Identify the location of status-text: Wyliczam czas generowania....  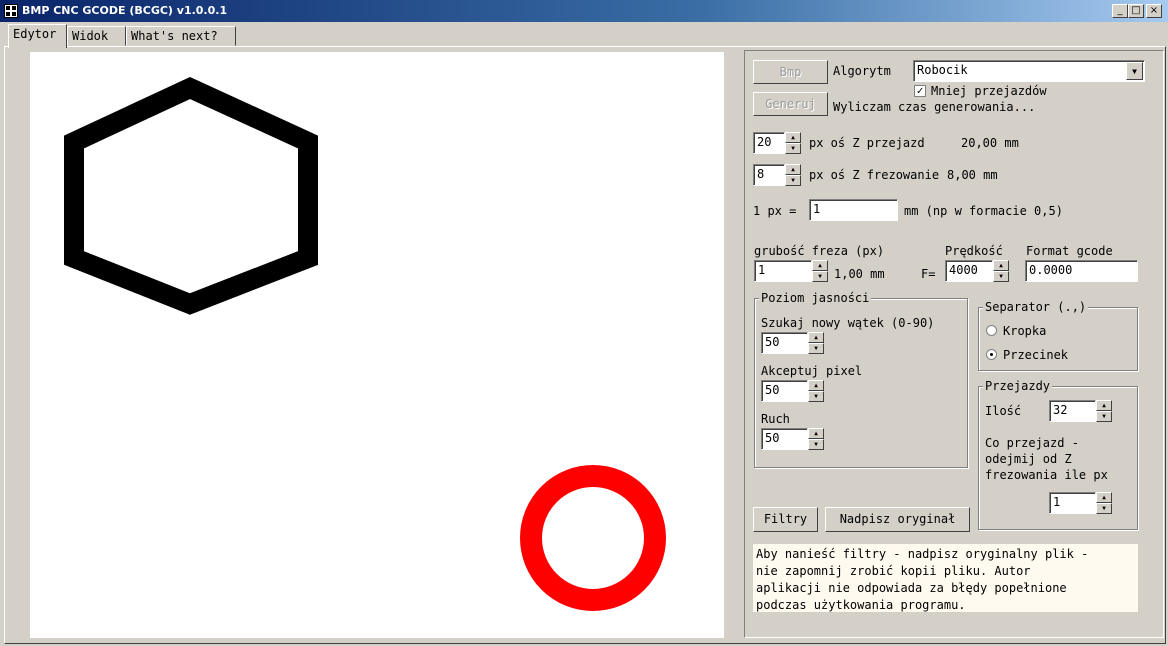
(934, 107).